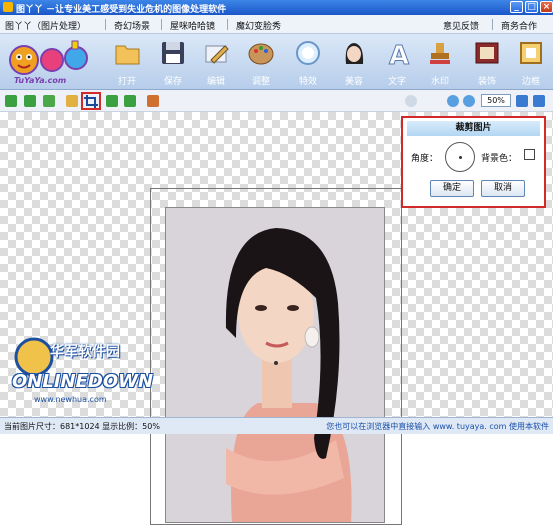  What do you see at coordinates (8, 7) in the screenshot?
I see `app-icon` at bounding box center [8, 7].